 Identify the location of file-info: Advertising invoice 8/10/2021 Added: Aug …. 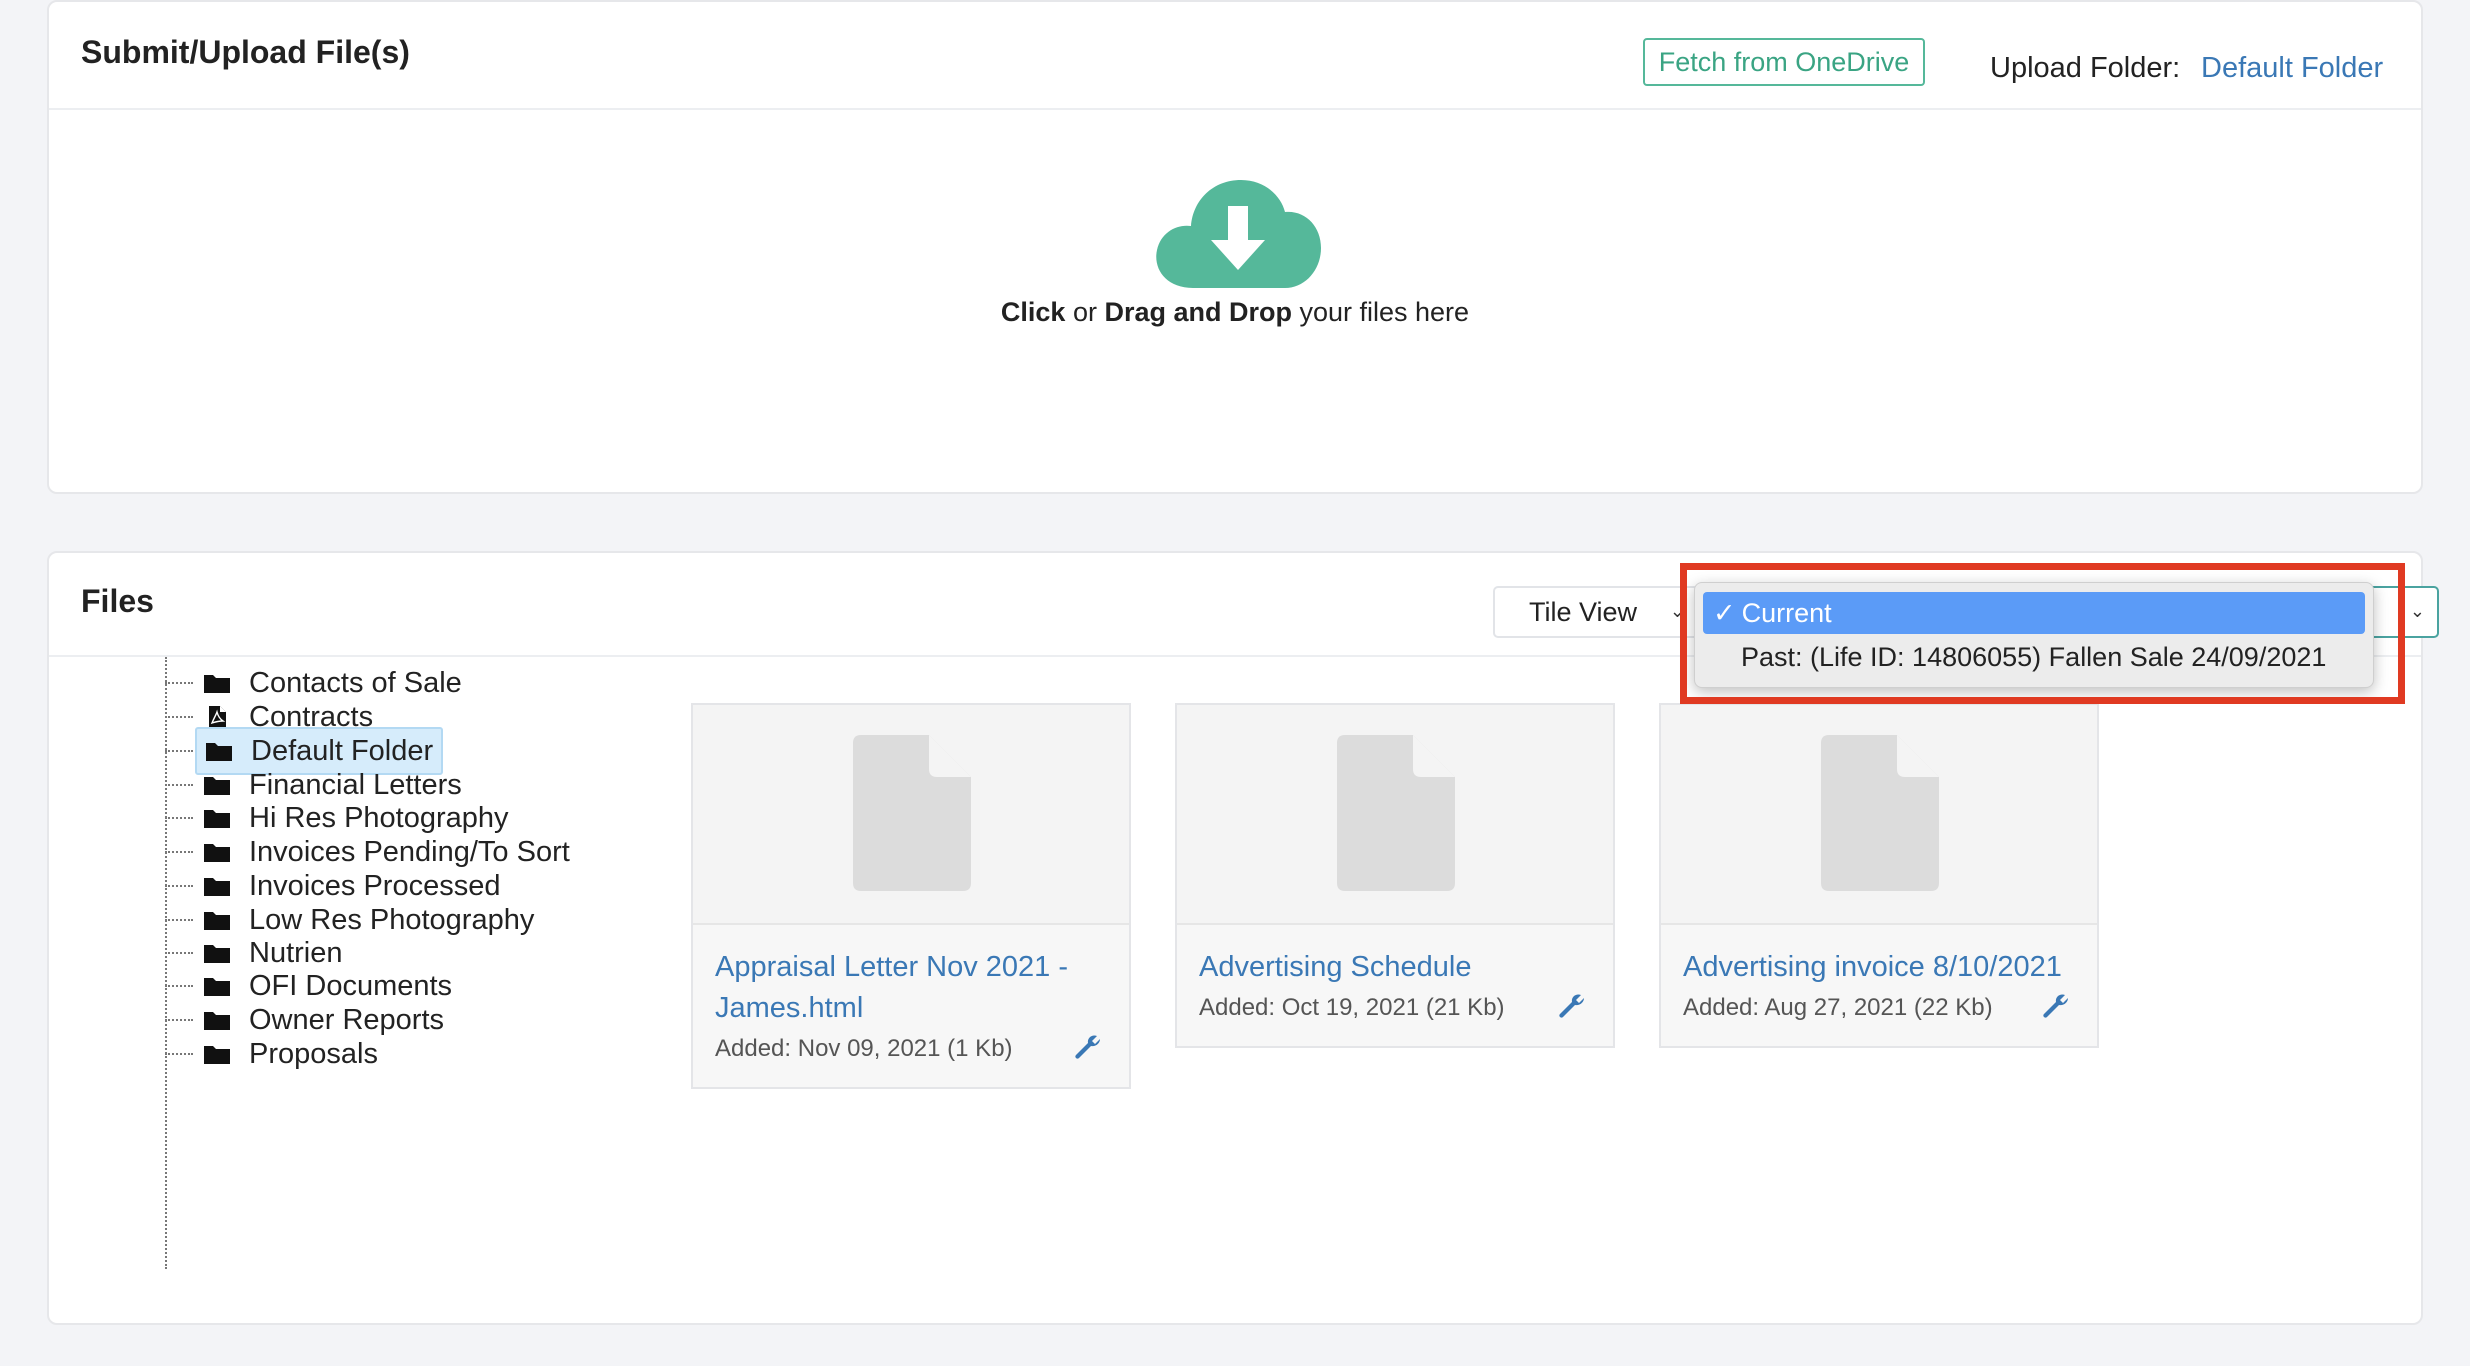
(1879, 985).